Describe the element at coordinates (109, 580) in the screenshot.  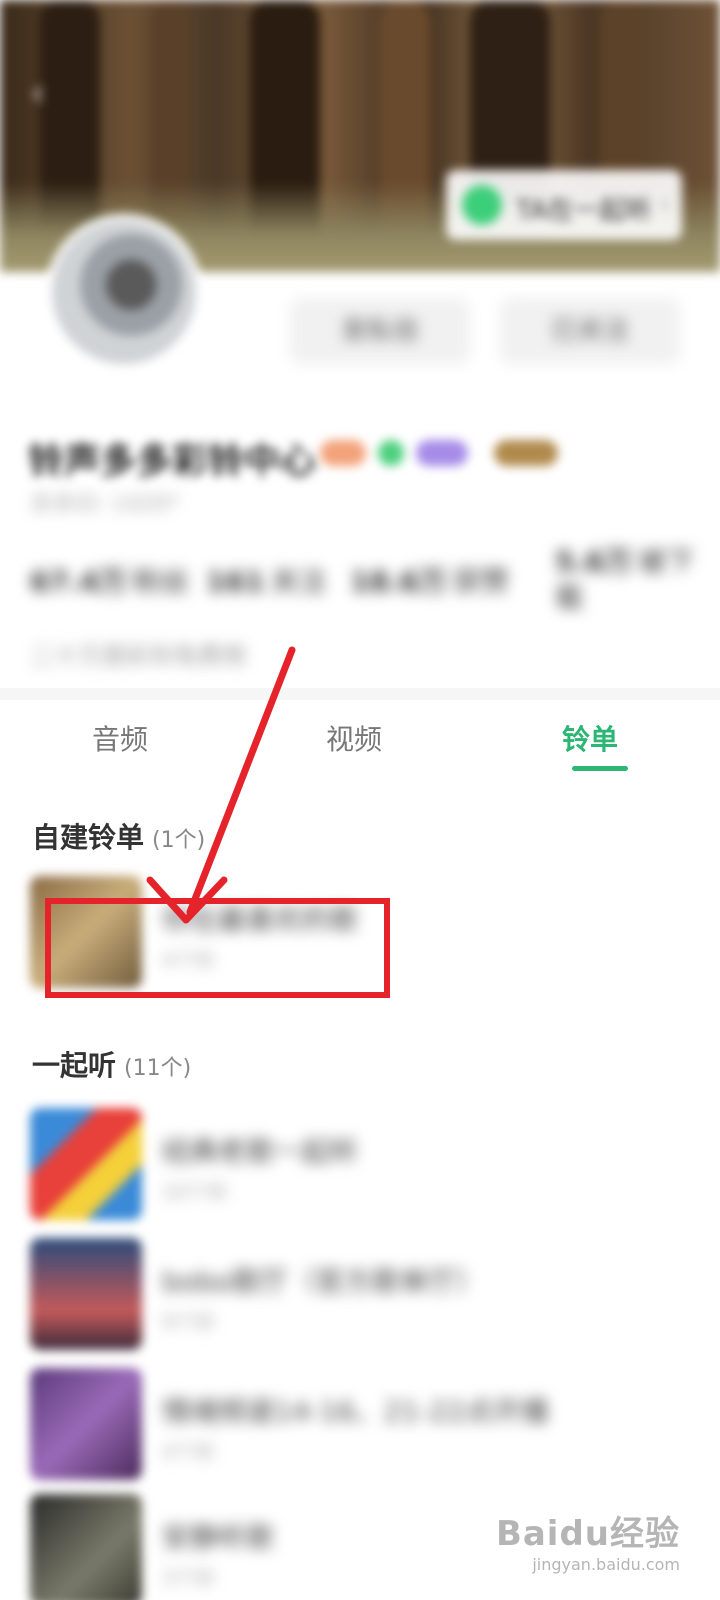
I see `stat-fans: 67.4万 粉丝` at that location.